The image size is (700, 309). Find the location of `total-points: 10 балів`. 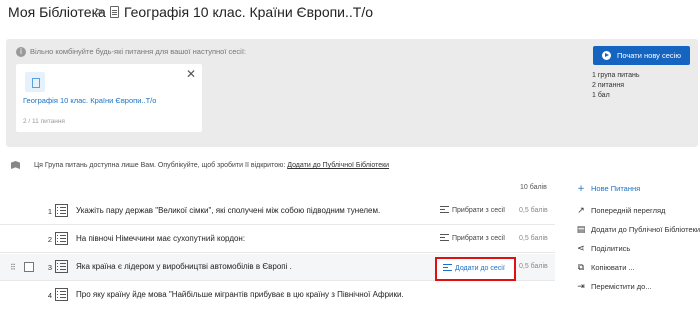

total-points: 10 балів is located at coordinates (533, 187).